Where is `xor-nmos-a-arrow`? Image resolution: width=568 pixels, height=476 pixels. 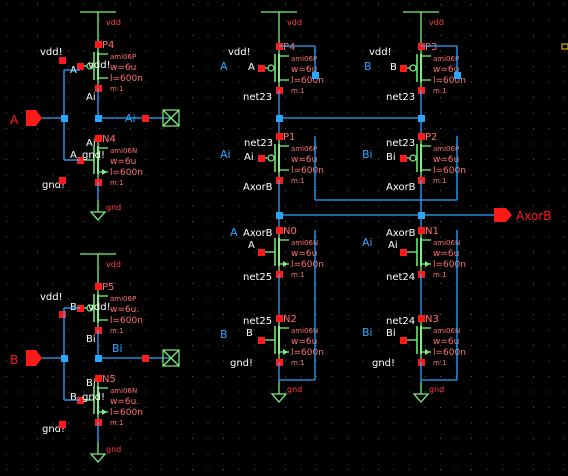
xor-nmos-a-arrow is located at coordinates (285, 264).